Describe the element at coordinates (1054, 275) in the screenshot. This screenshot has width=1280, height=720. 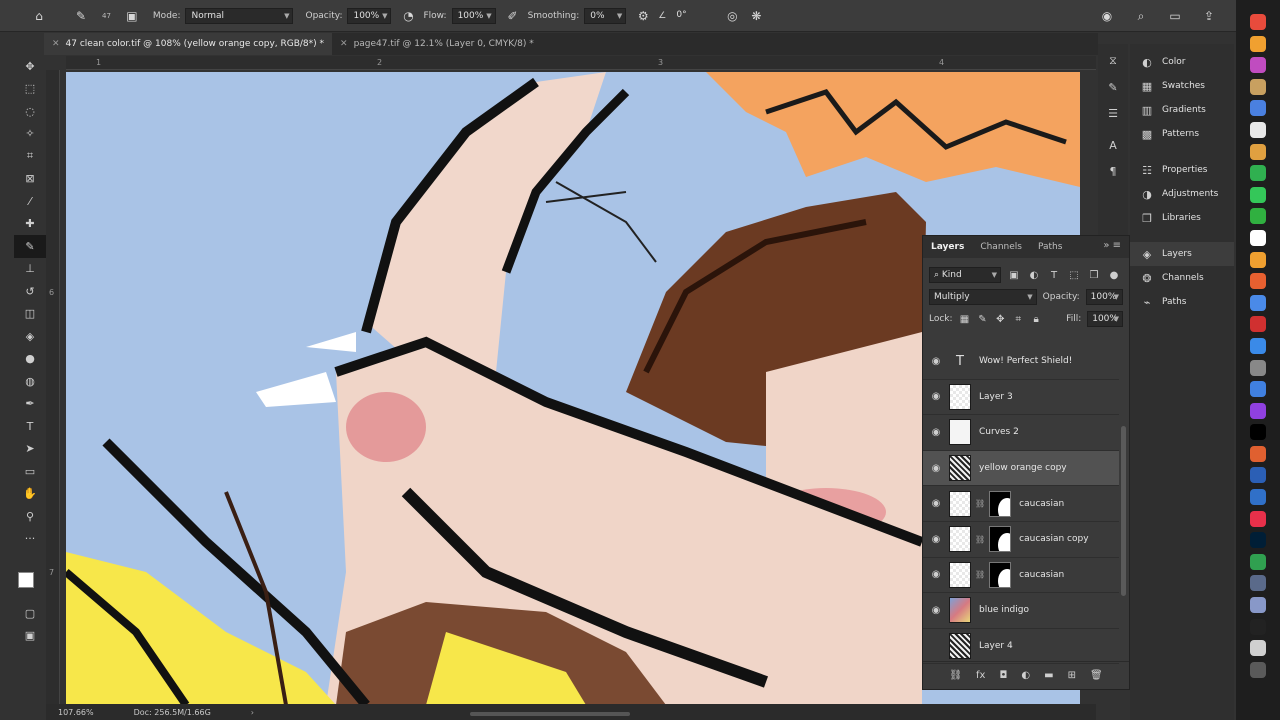
I see `filter-type-icon: T` at that location.